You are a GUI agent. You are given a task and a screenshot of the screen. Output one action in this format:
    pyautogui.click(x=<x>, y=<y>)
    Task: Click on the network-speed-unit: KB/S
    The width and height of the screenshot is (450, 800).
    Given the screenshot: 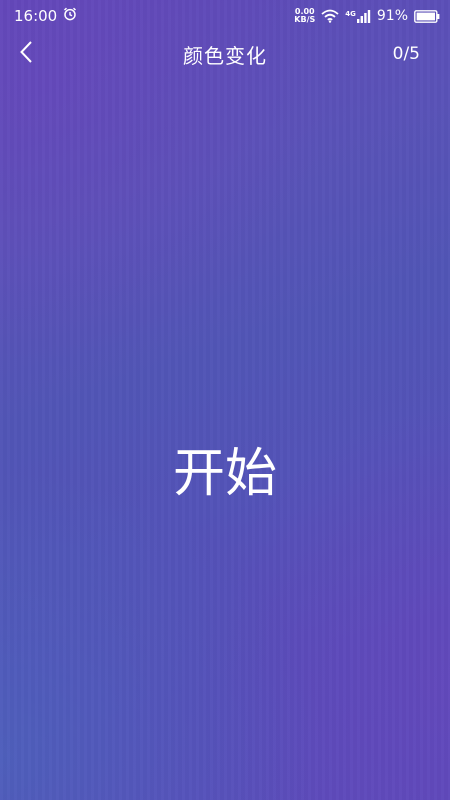 What is the action you would take?
    pyautogui.click(x=305, y=19)
    